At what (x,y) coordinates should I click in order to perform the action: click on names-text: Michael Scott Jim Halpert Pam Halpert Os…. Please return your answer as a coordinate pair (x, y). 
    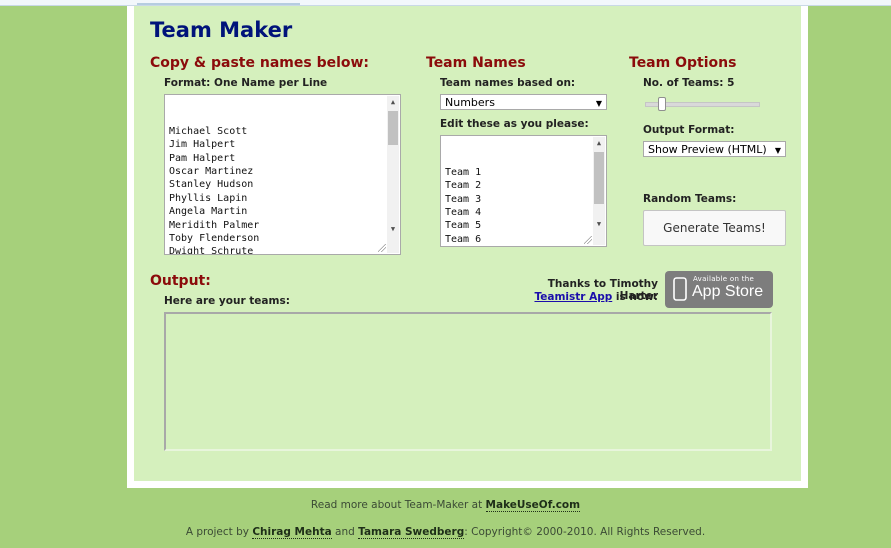
    Looking at the image, I should click on (214, 190).